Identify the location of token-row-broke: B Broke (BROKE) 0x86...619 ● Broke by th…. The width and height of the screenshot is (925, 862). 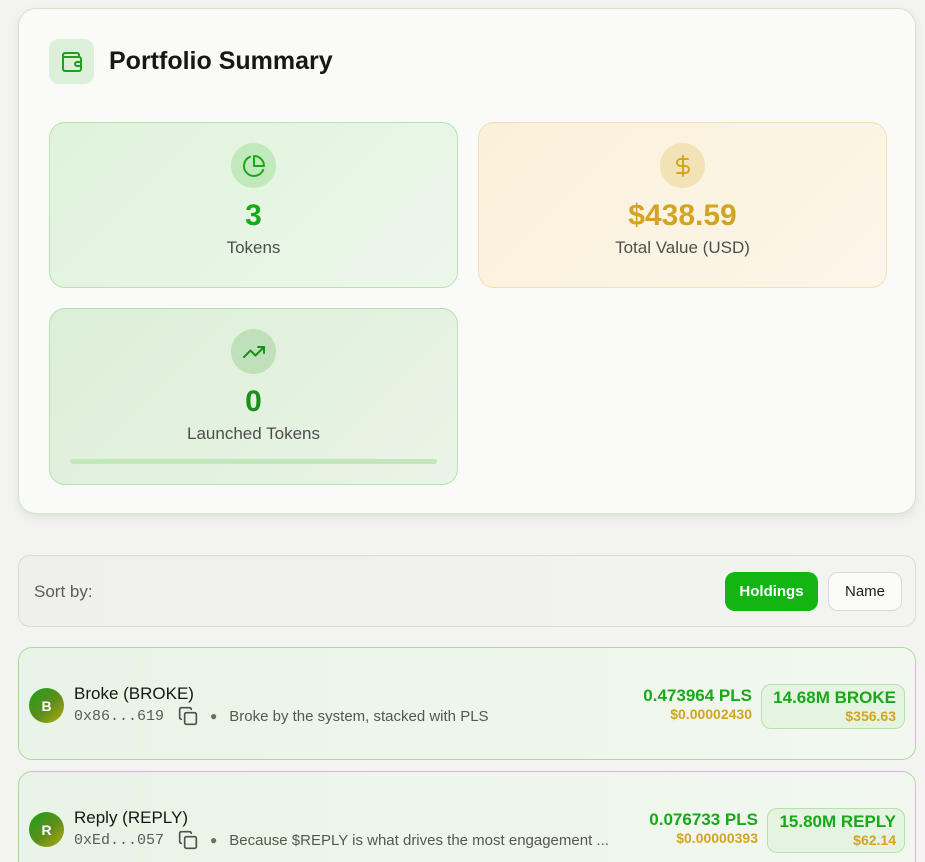
(467, 703).